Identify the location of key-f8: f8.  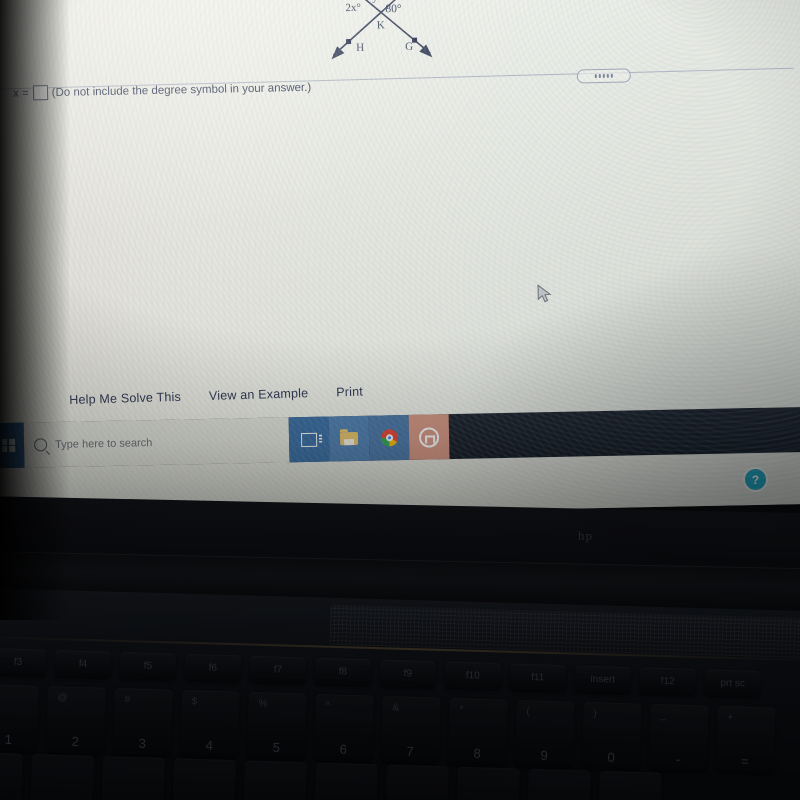
(343, 671).